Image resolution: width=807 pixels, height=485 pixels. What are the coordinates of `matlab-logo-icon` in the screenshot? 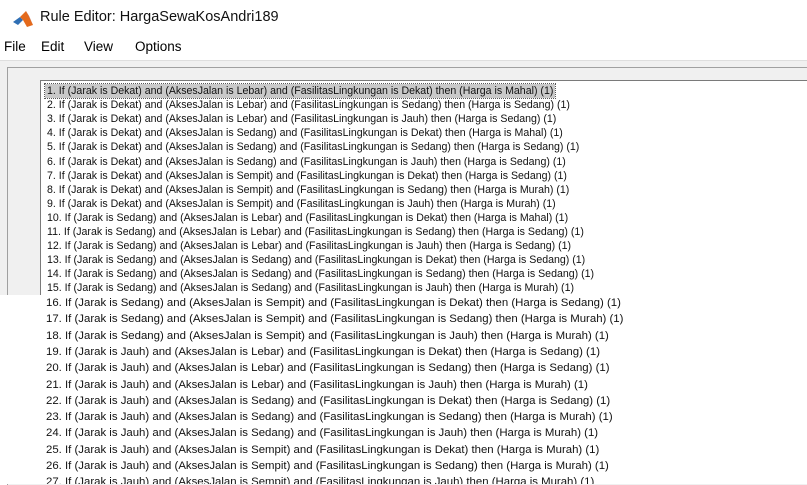 It's located at (23, 19).